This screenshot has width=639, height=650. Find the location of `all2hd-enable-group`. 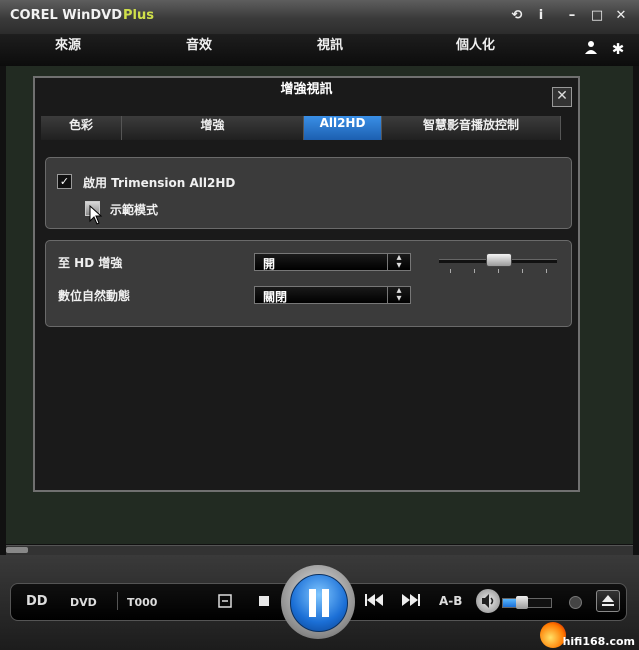

all2hd-enable-group is located at coordinates (308, 193).